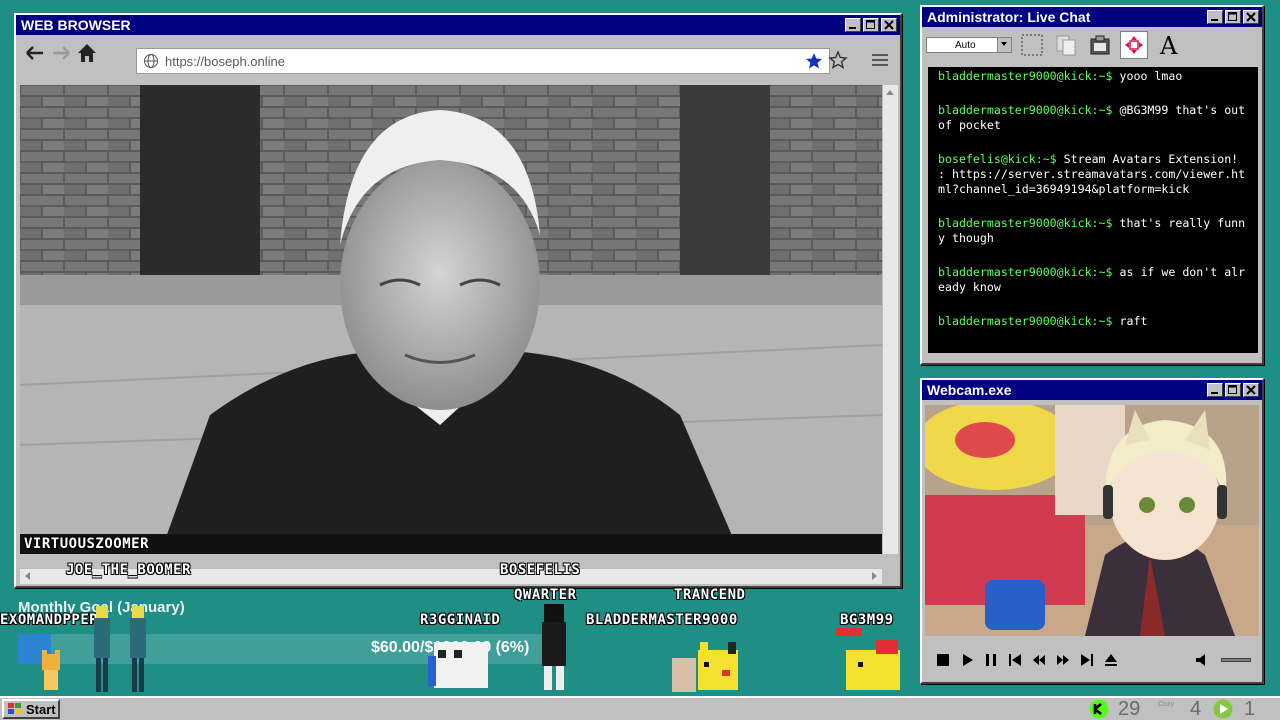 The width and height of the screenshot is (1280, 720). I want to click on scroll-right-icon, so click(874, 576).